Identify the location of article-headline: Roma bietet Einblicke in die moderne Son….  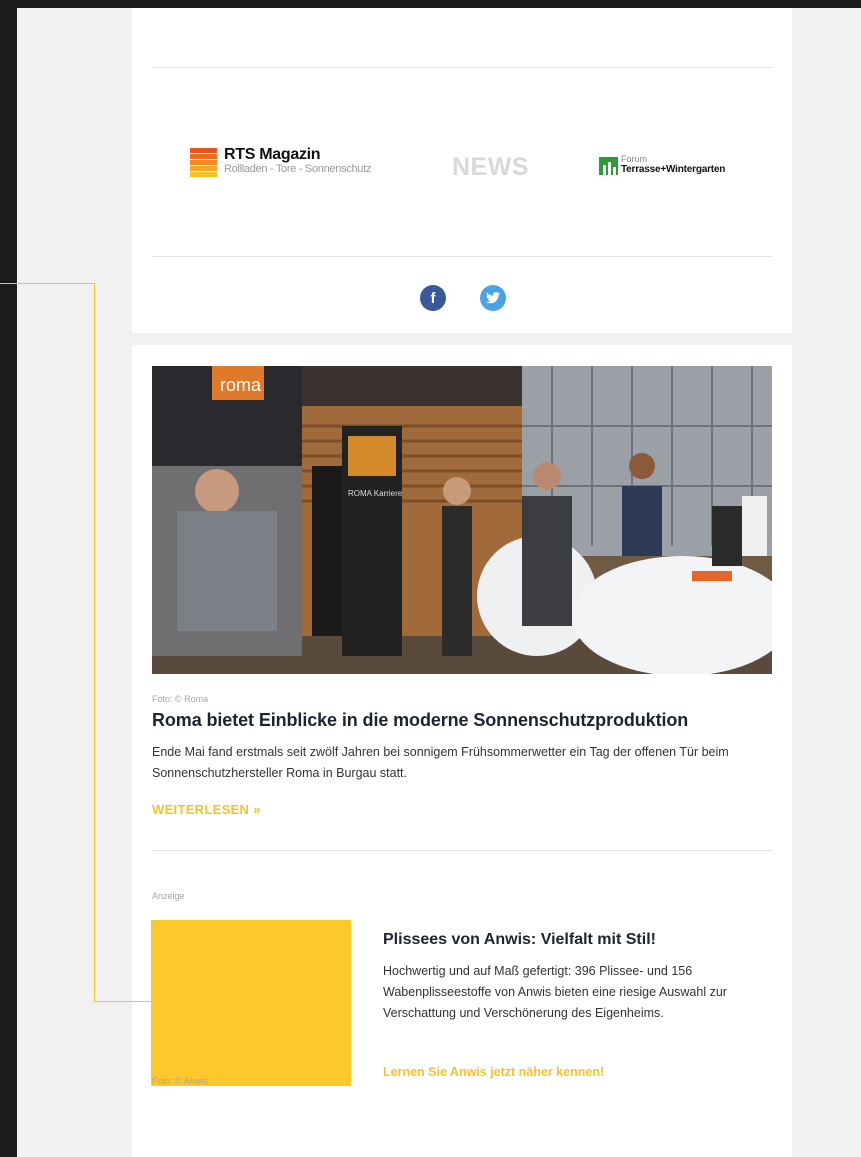
(420, 720).